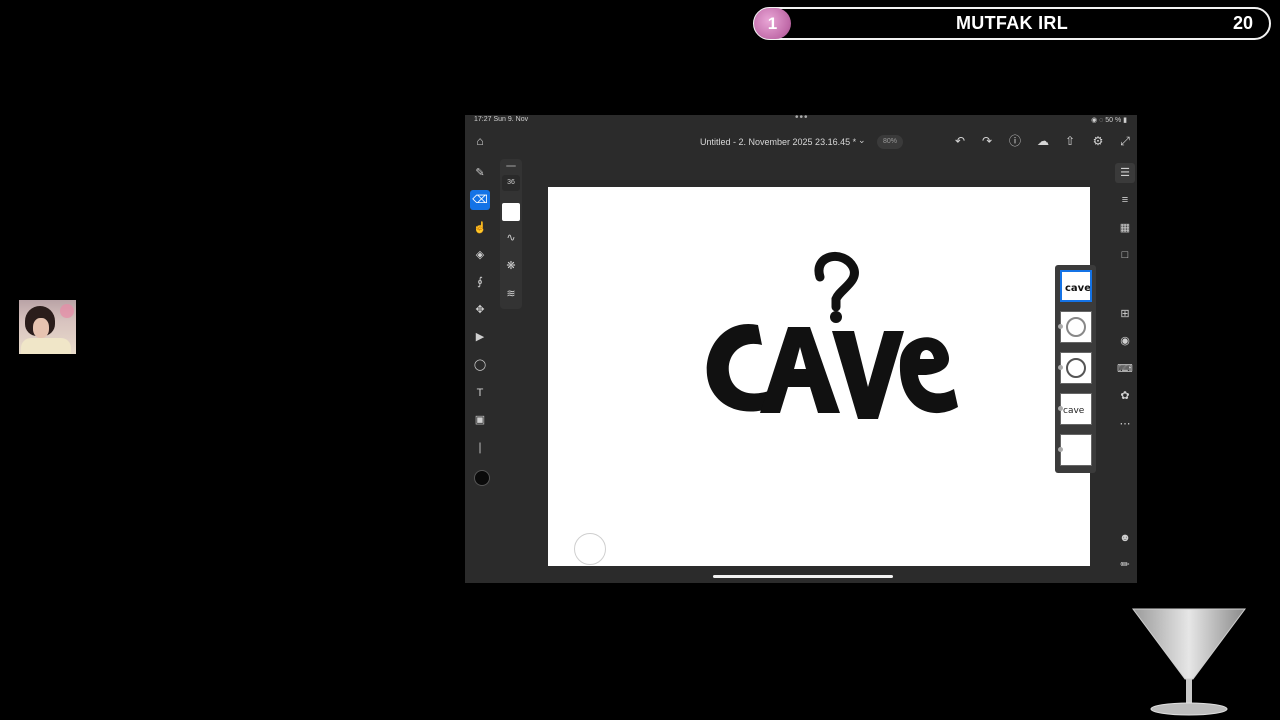 Image resolution: width=1280 pixels, height=720 pixels. What do you see at coordinates (480, 282) in the screenshot?
I see `lasso-tool-icon: ∮` at bounding box center [480, 282].